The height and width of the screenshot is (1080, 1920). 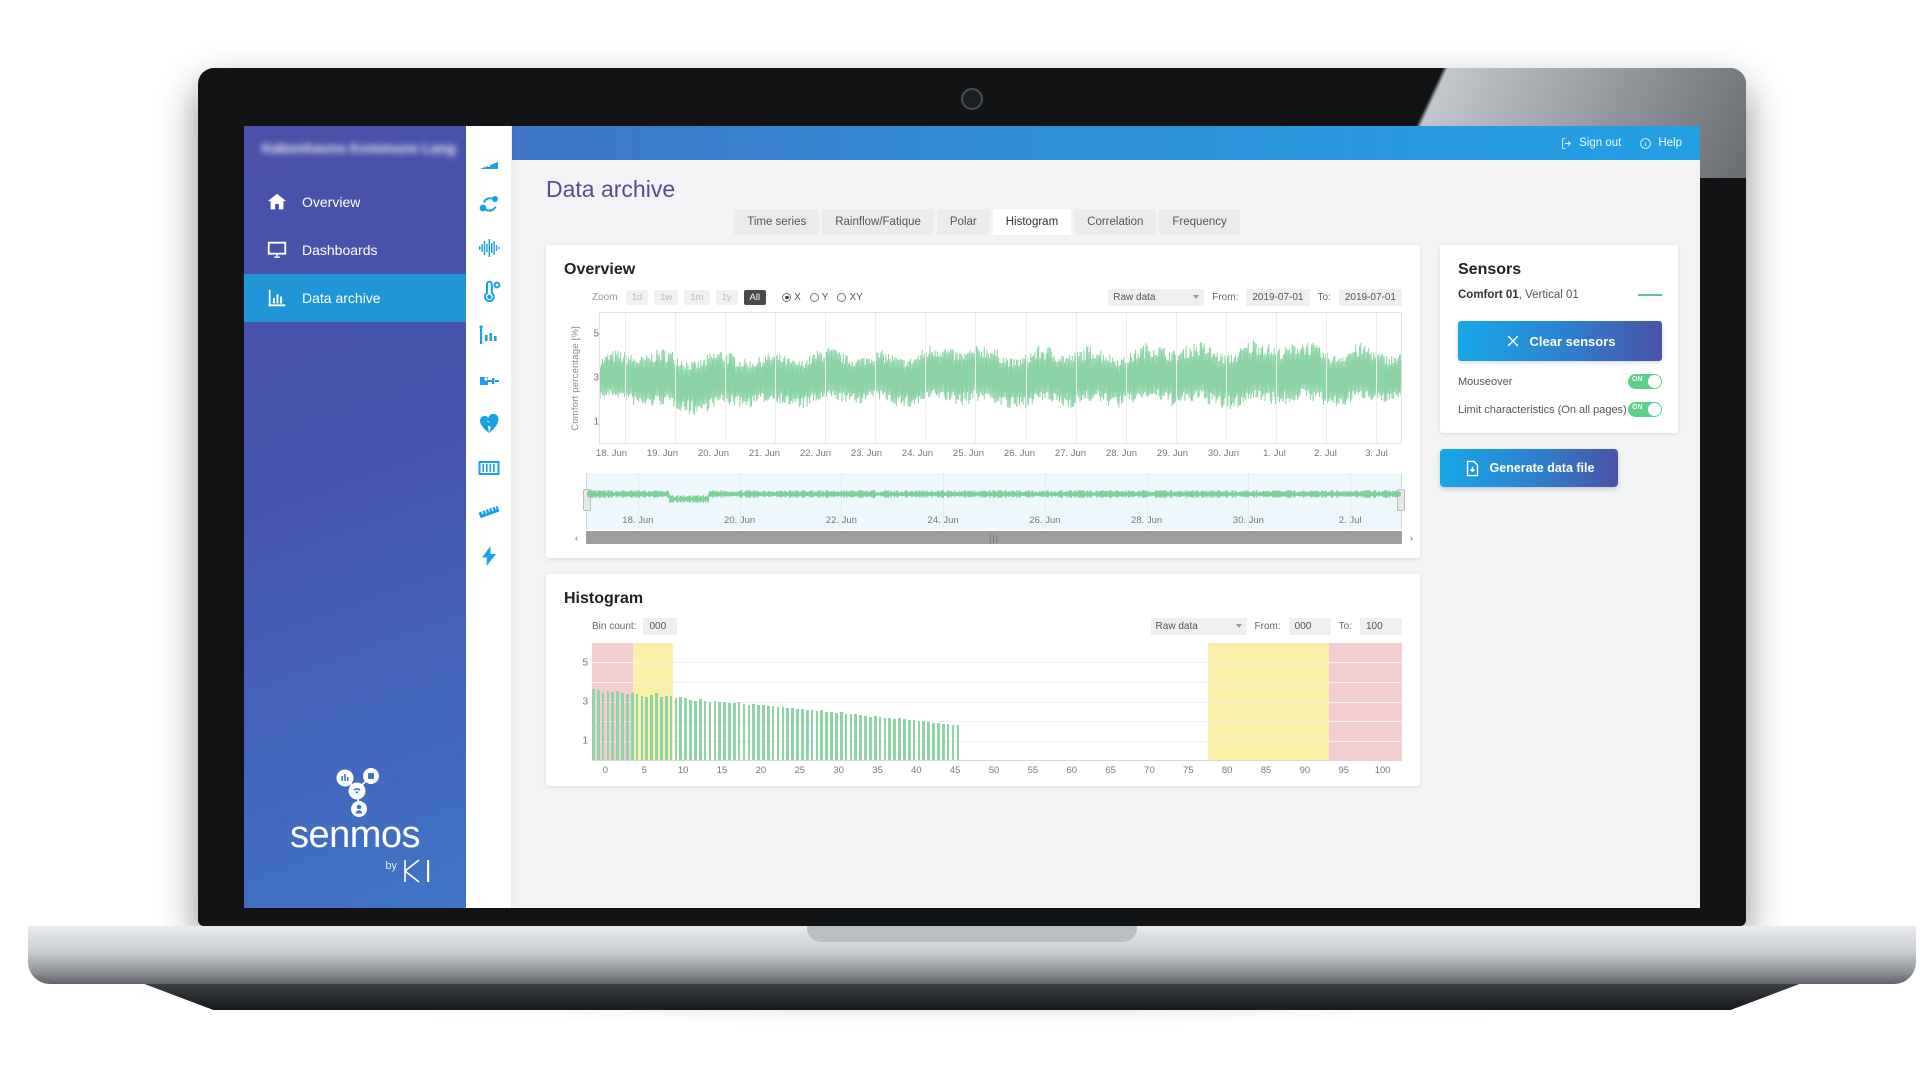 I want to click on sidebar-item-overview: Overview, so click(x=355, y=202).